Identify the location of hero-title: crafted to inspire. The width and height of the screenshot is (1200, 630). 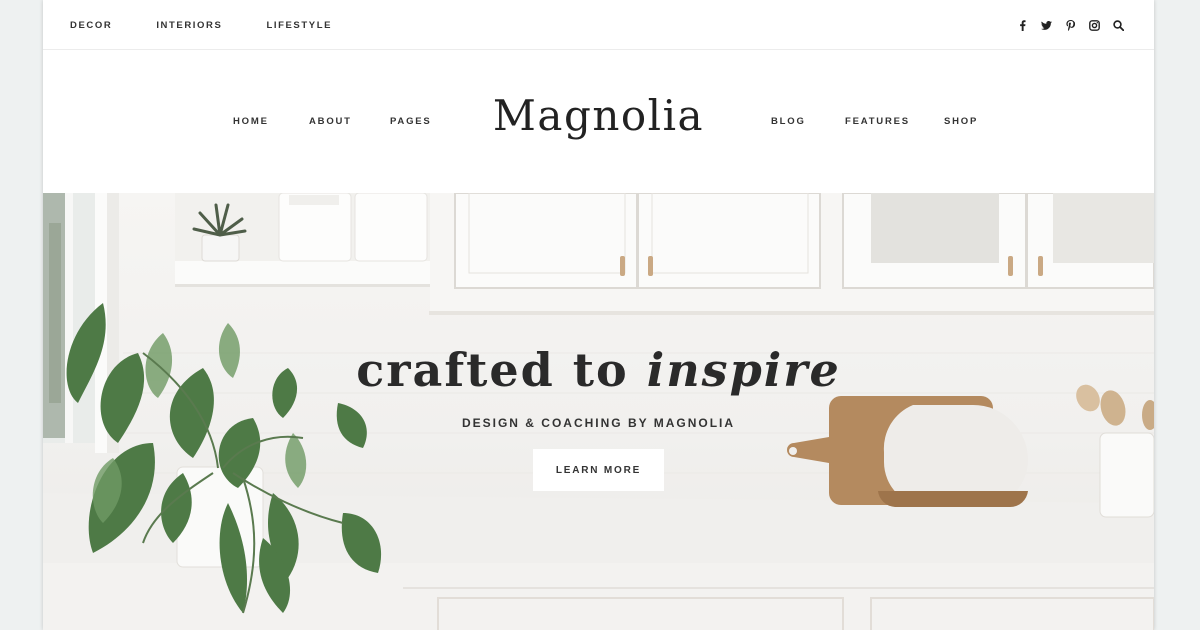
(598, 370).